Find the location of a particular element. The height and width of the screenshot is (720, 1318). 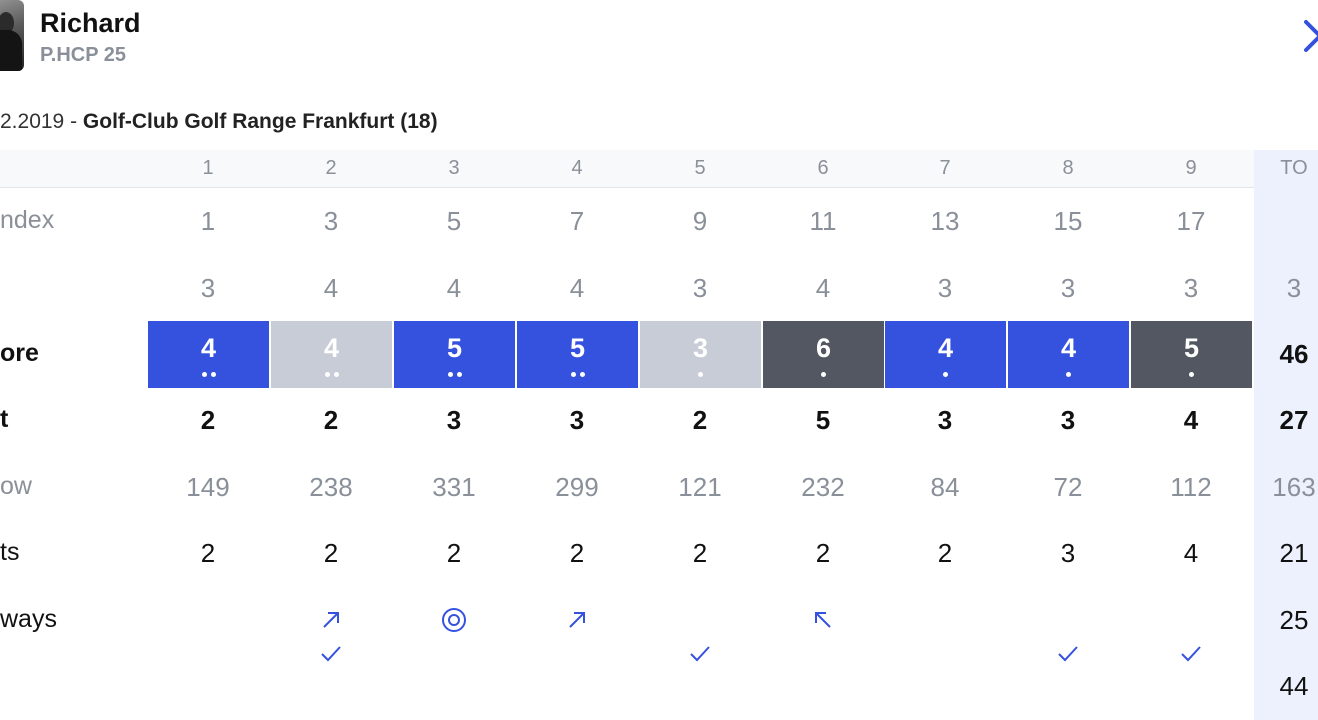

hole-number: 3 is located at coordinates (454, 168).